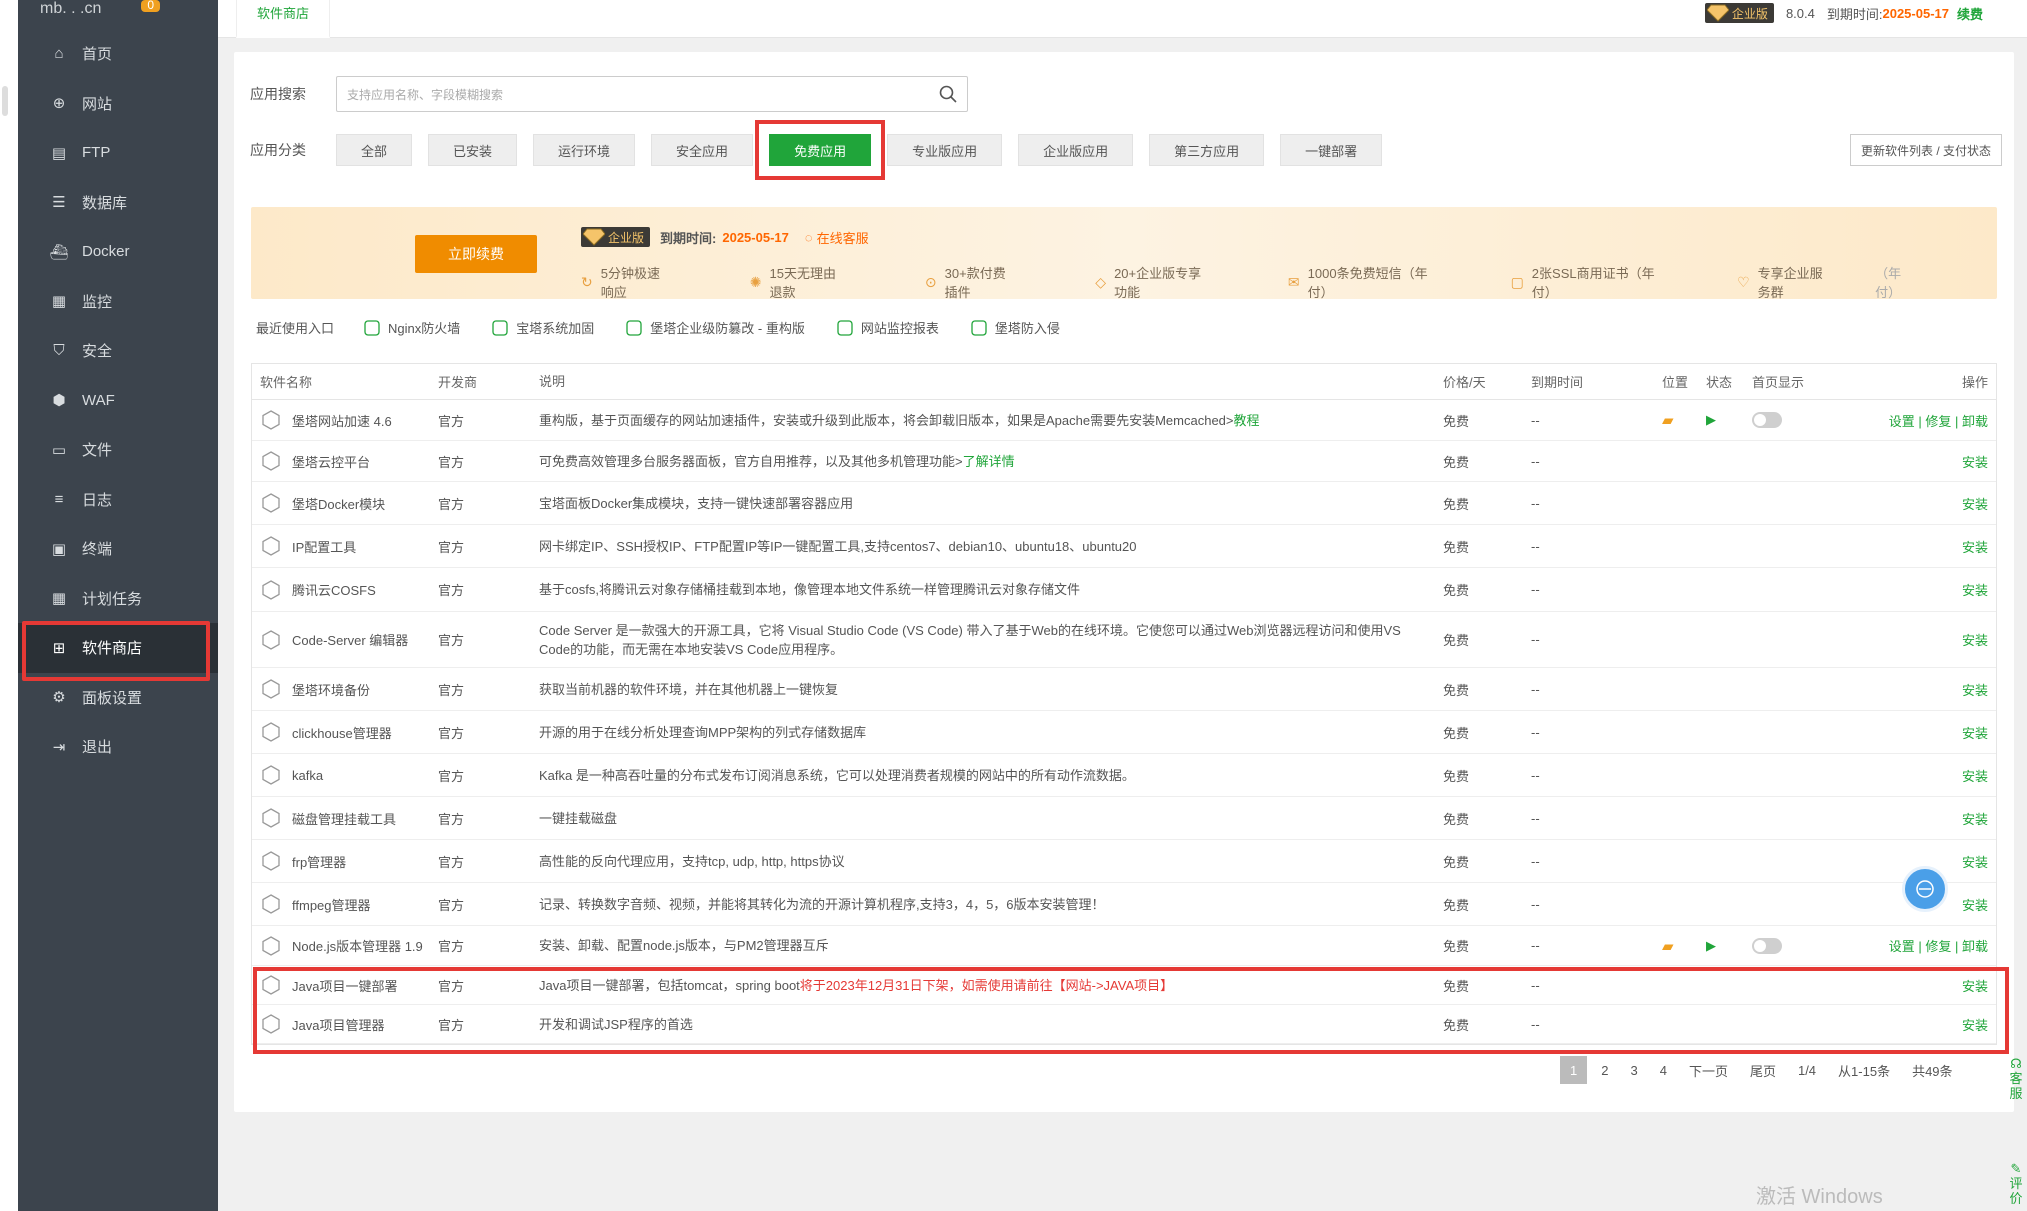  I want to click on desc-link: 了解详情, so click(989, 461).